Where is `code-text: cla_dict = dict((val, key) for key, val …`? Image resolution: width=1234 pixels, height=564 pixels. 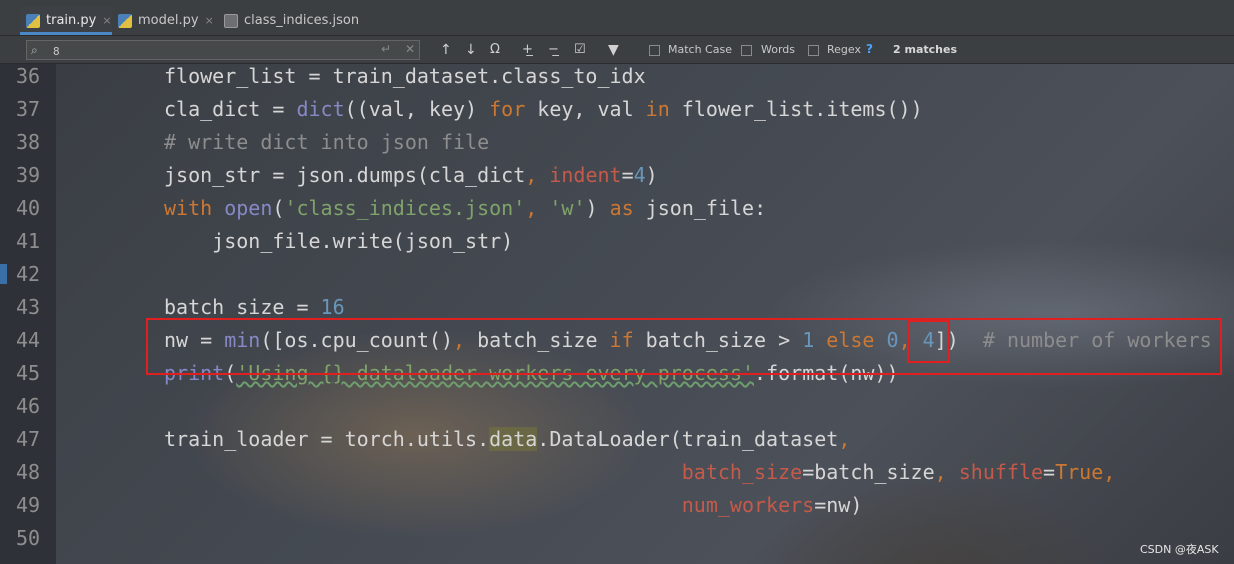
code-text: cla_dict = dict((val, key) for key, val … is located at coordinates (543, 109).